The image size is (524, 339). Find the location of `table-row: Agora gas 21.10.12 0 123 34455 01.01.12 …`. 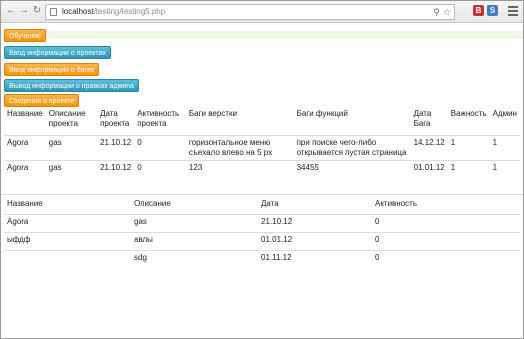

table-row: Agora gas 21.10.12 0 123 34455 01.01.12 … is located at coordinates (262, 167).